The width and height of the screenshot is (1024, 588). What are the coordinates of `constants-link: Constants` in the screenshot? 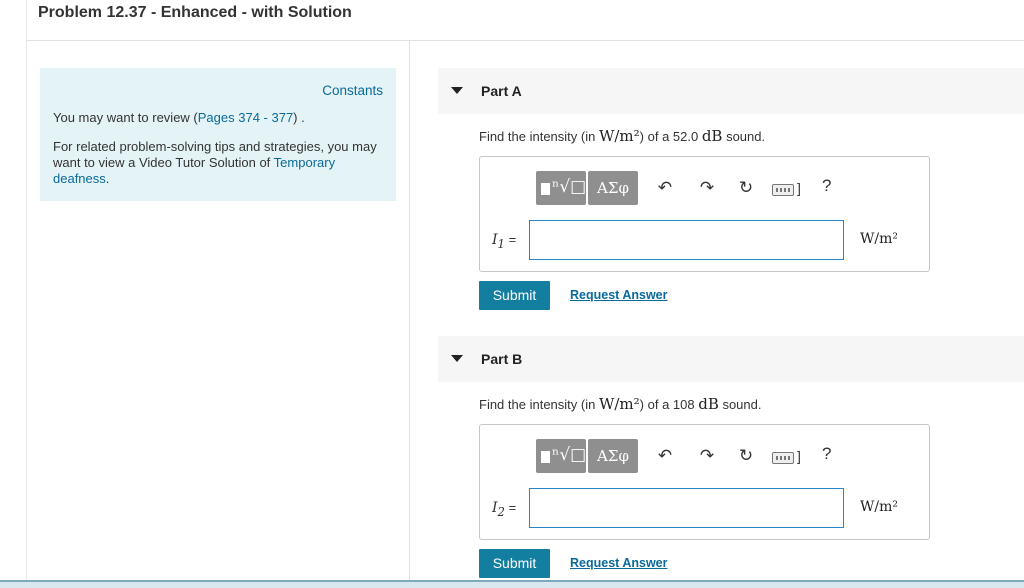 It's located at (352, 90).